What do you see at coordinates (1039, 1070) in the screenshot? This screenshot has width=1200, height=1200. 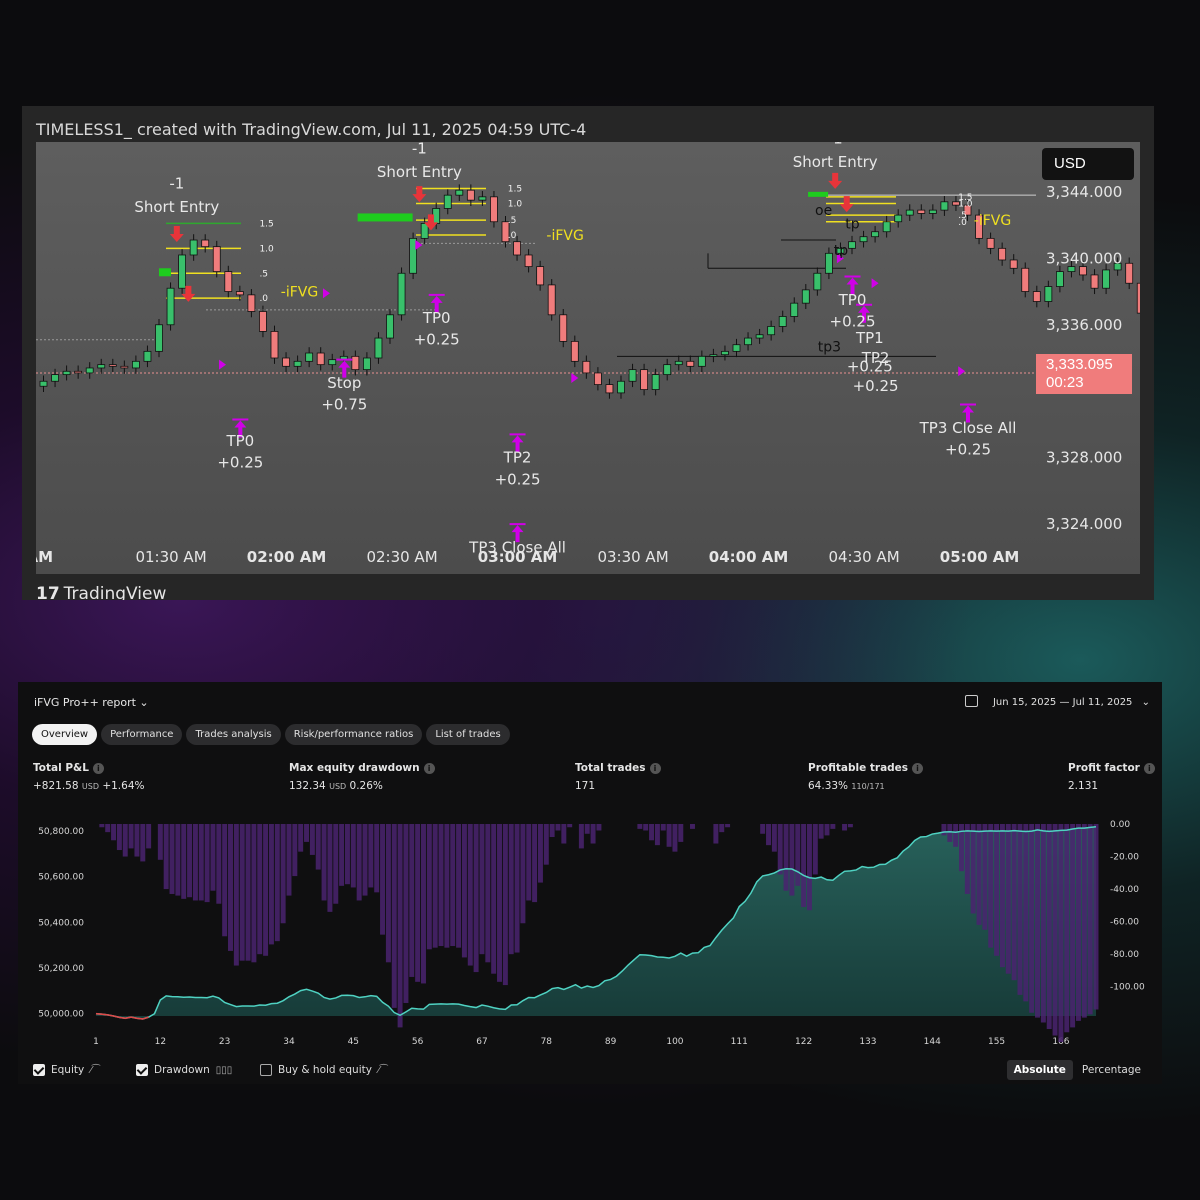 I see `absolute-toggle: Absolute` at bounding box center [1039, 1070].